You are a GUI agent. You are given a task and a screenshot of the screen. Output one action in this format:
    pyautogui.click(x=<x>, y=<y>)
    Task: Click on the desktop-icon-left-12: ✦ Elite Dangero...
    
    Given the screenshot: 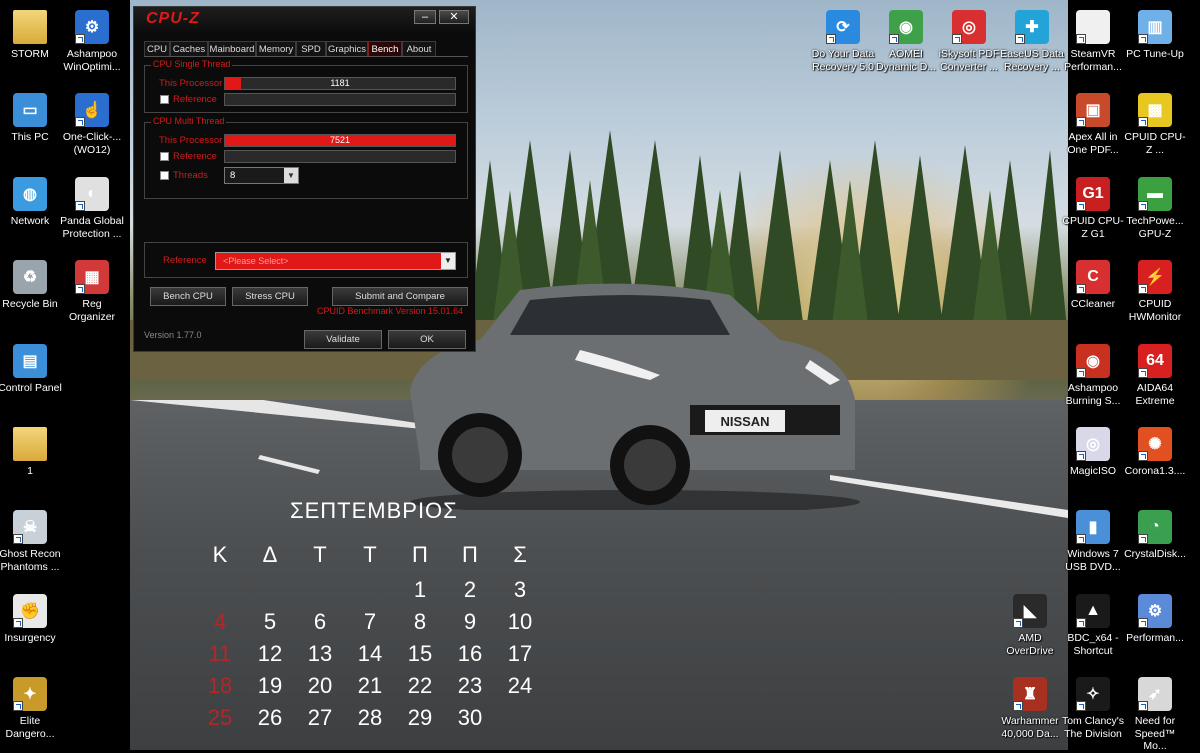 What is the action you would take?
    pyautogui.click(x=31, y=708)
    